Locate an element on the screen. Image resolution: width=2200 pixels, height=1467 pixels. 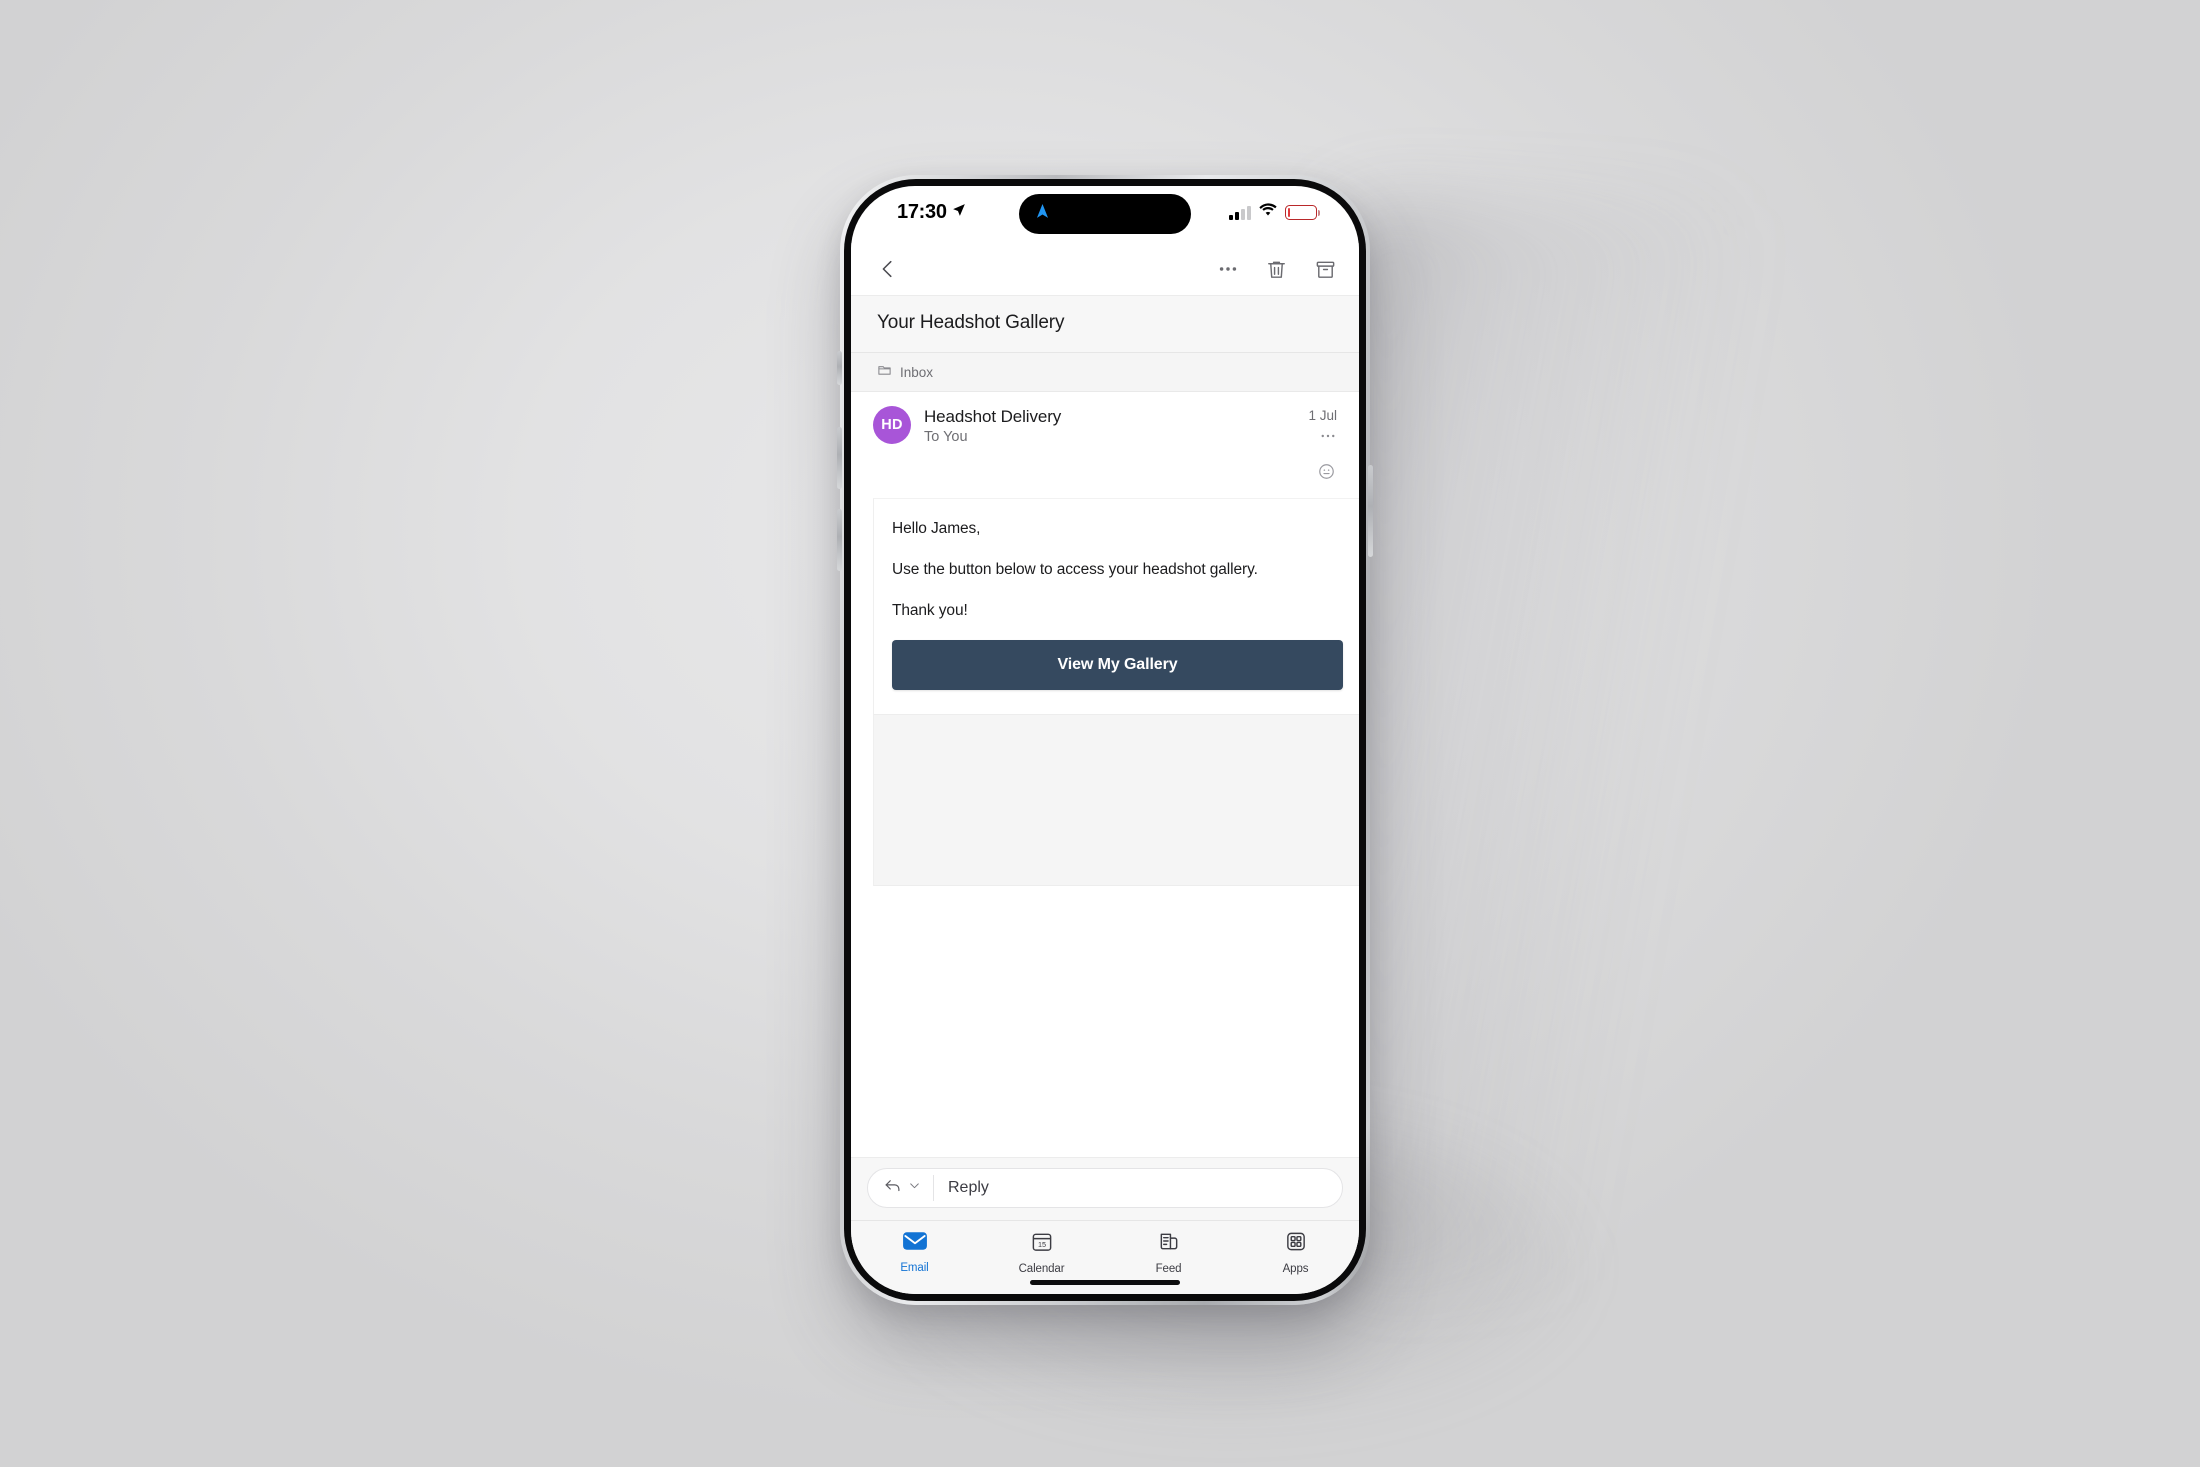
tab-apps: Apps is located at coordinates (1295, 1252).